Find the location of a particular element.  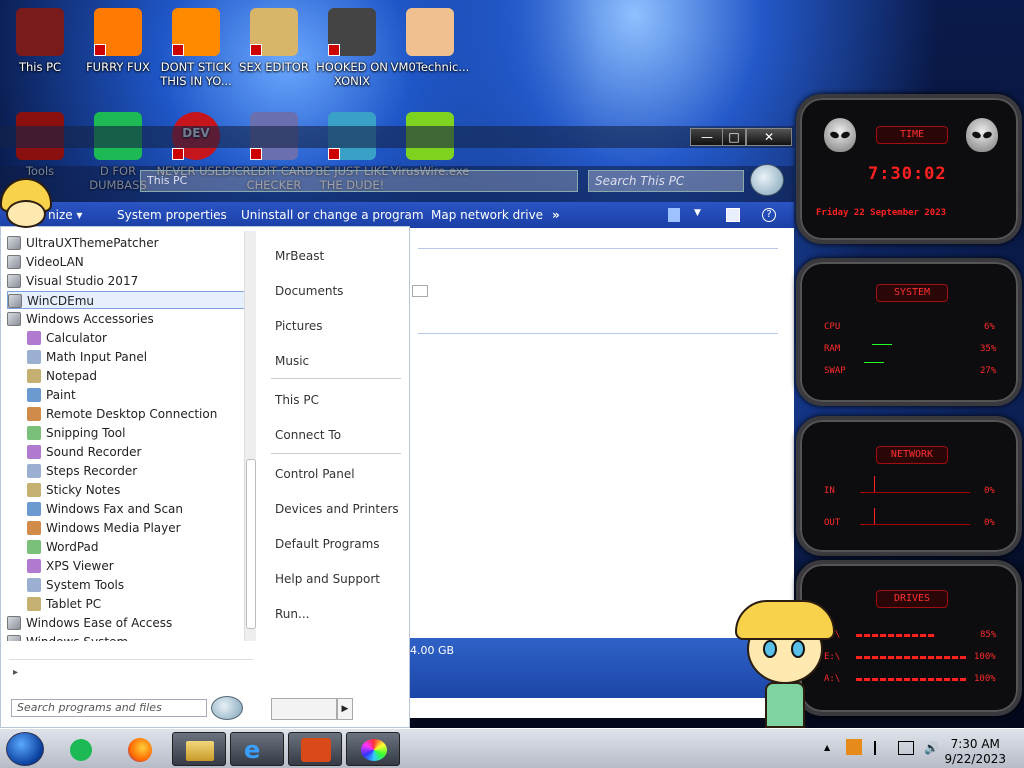

time-text: 7:30 AM is located at coordinates (975, 744).